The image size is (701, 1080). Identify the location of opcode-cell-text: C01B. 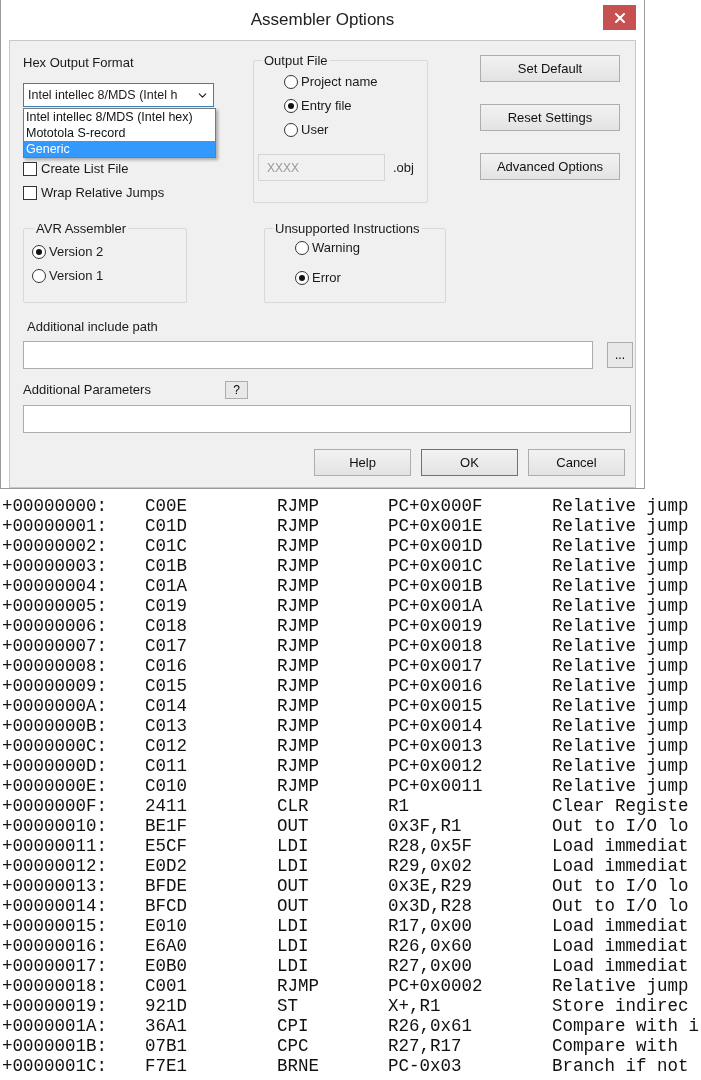
(166, 566).